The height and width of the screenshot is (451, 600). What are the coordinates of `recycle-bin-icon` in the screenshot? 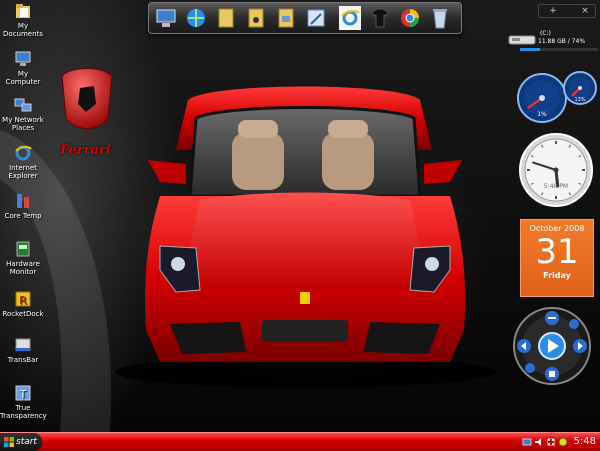 It's located at (440, 19).